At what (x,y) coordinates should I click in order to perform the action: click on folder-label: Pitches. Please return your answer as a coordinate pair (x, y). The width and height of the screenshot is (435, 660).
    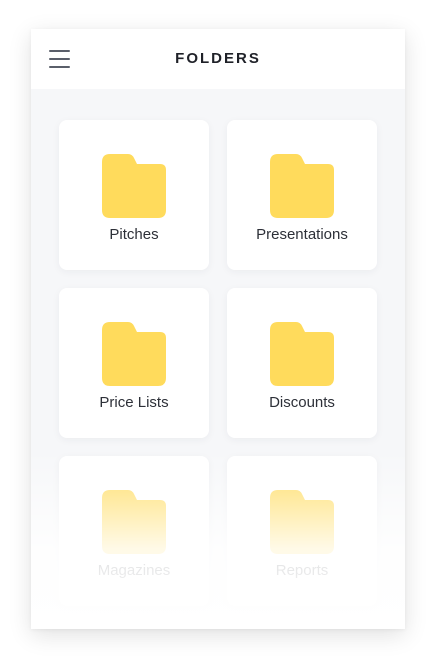
    Looking at the image, I should click on (134, 234).